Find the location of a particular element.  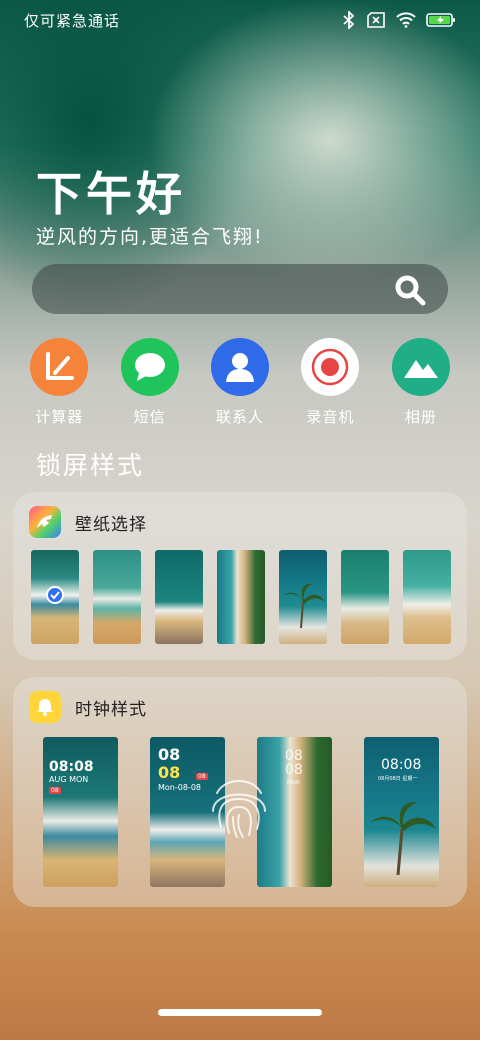

gallery-icon is located at coordinates (420, 367).